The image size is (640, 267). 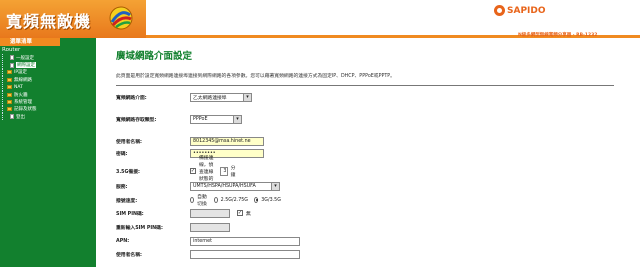 I want to click on sim-pin-none-checkbox, so click(x=240, y=213).